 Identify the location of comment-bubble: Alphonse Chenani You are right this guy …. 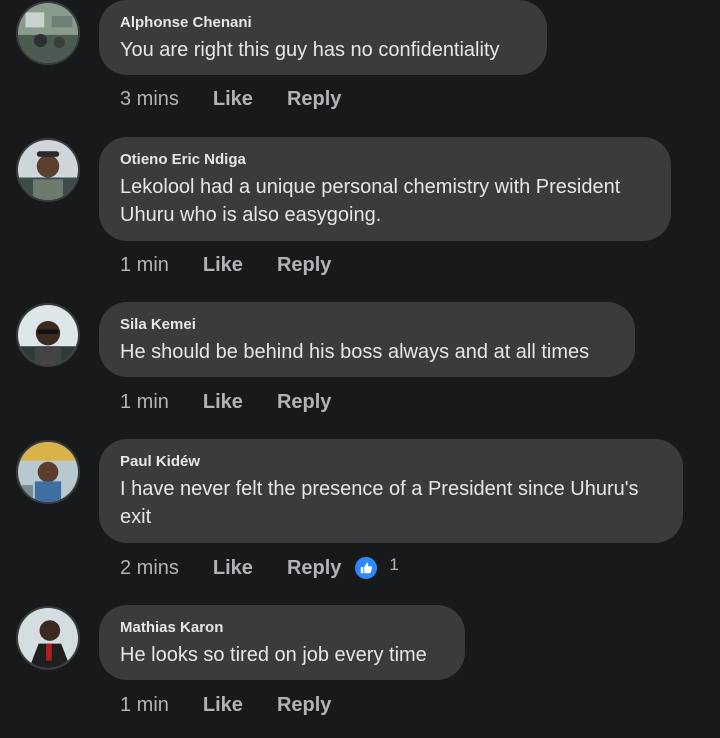
(323, 37).